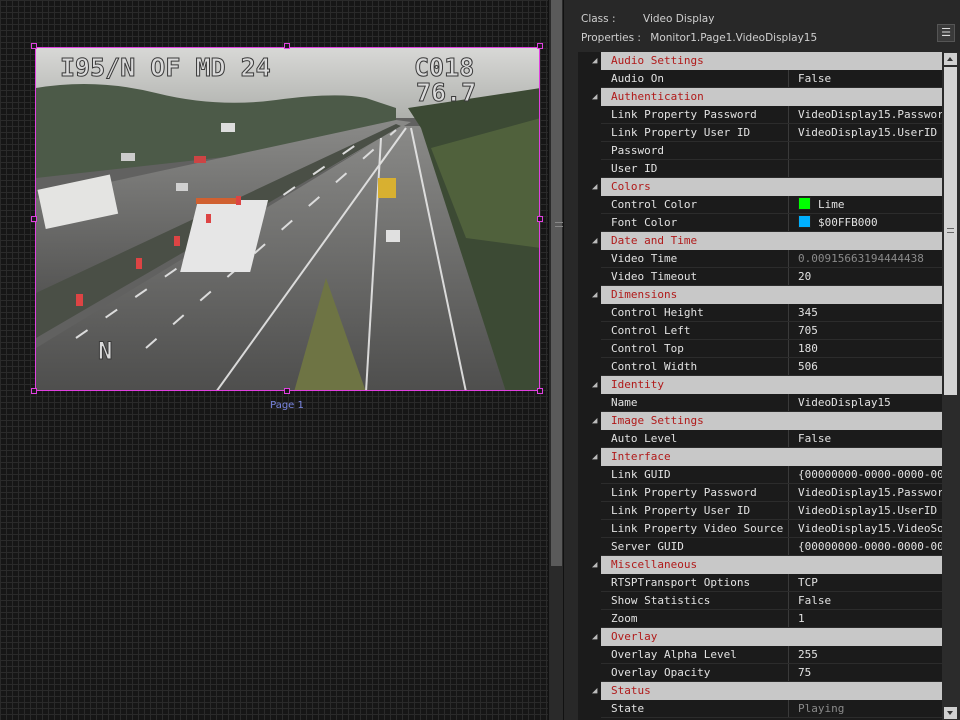 The width and height of the screenshot is (960, 720). What do you see at coordinates (865, 313) in the screenshot?
I see `property-value: 345` at bounding box center [865, 313].